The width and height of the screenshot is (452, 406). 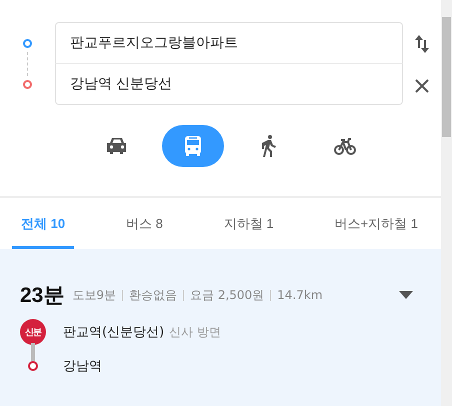 What do you see at coordinates (144, 223) in the screenshot?
I see `route-filter-tab: 버스 8` at bounding box center [144, 223].